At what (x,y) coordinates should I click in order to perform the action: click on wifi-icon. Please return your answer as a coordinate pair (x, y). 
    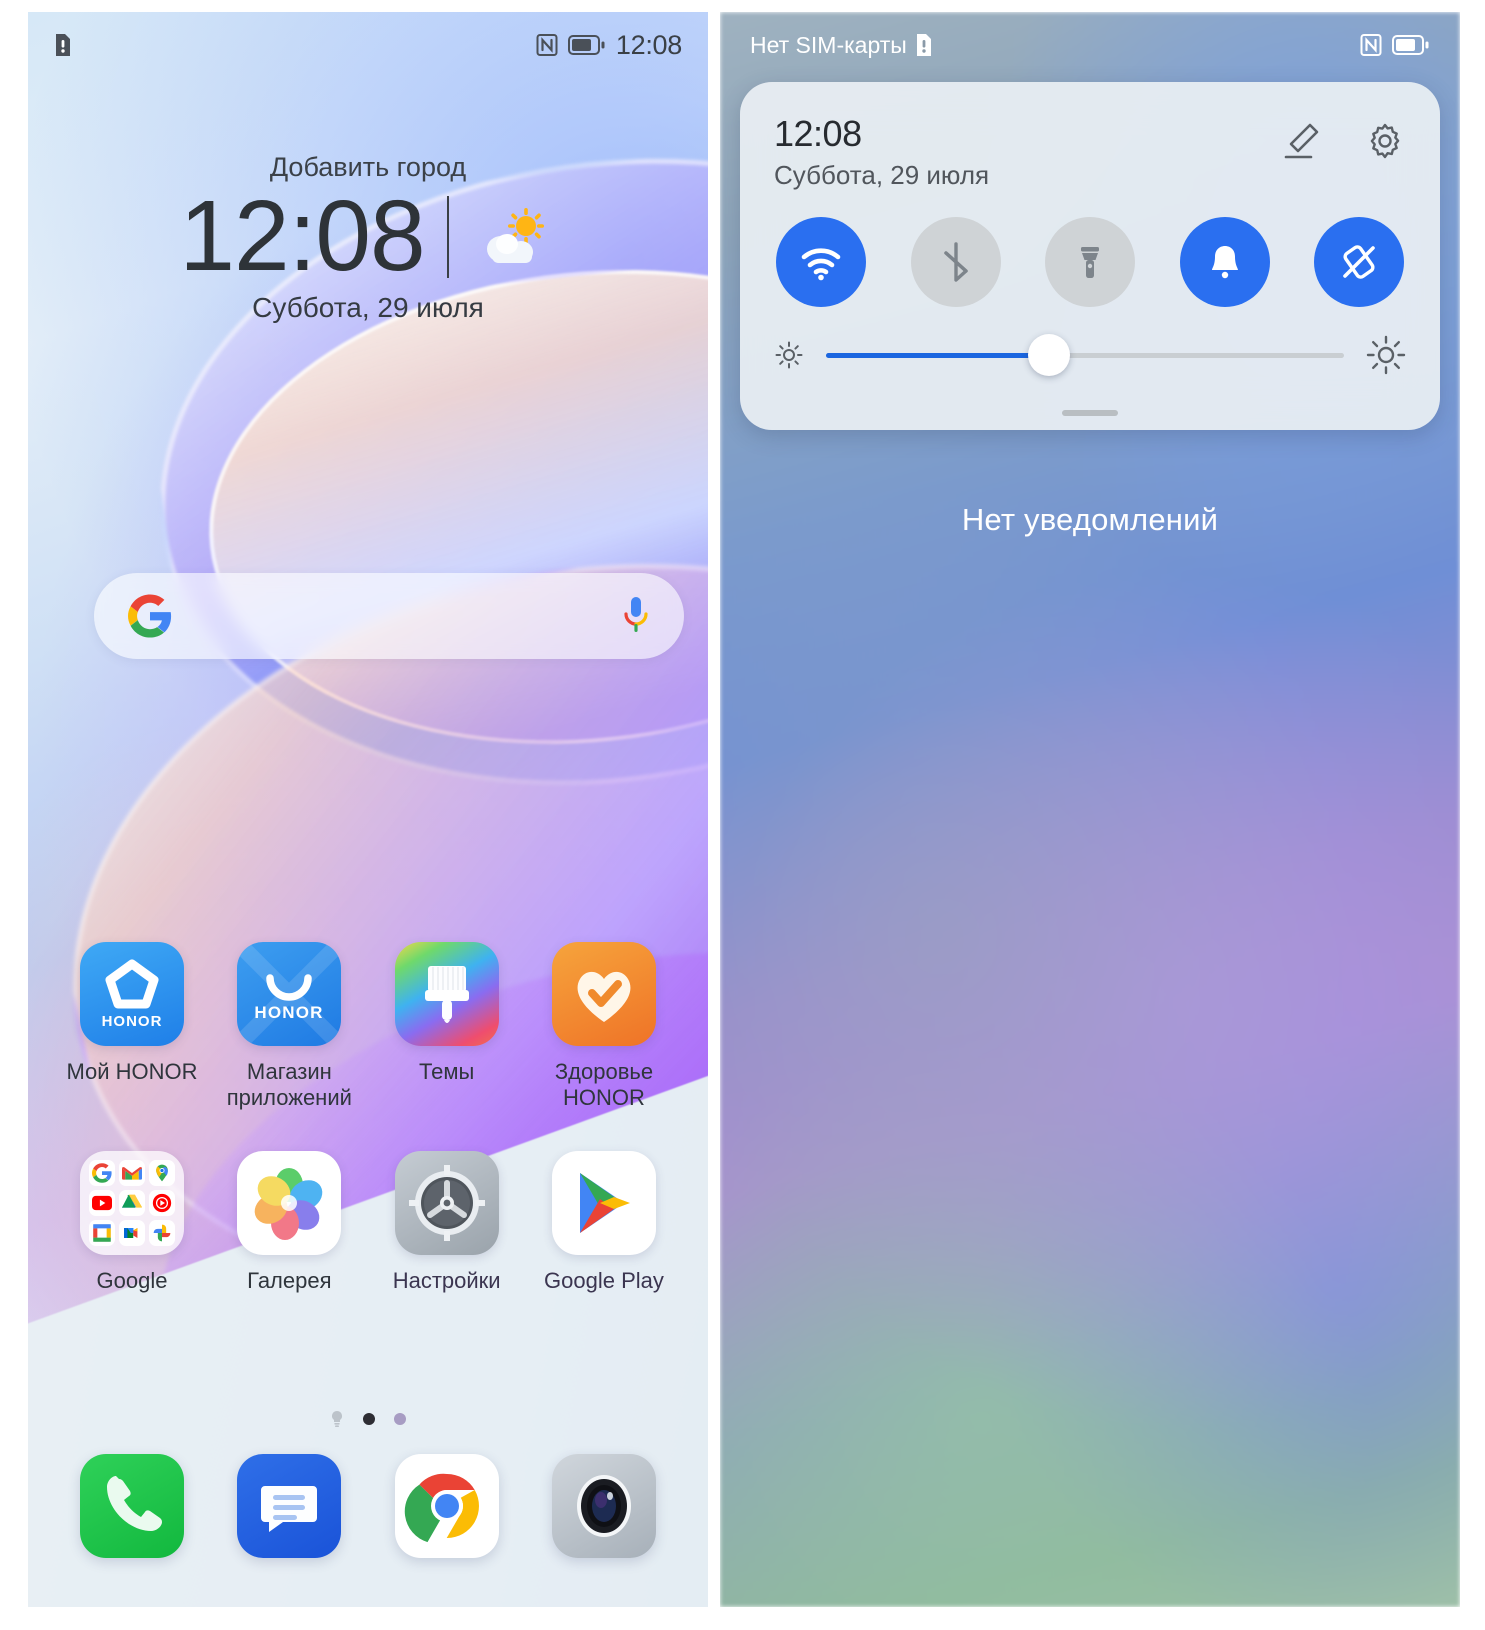
    Looking at the image, I should click on (821, 264).